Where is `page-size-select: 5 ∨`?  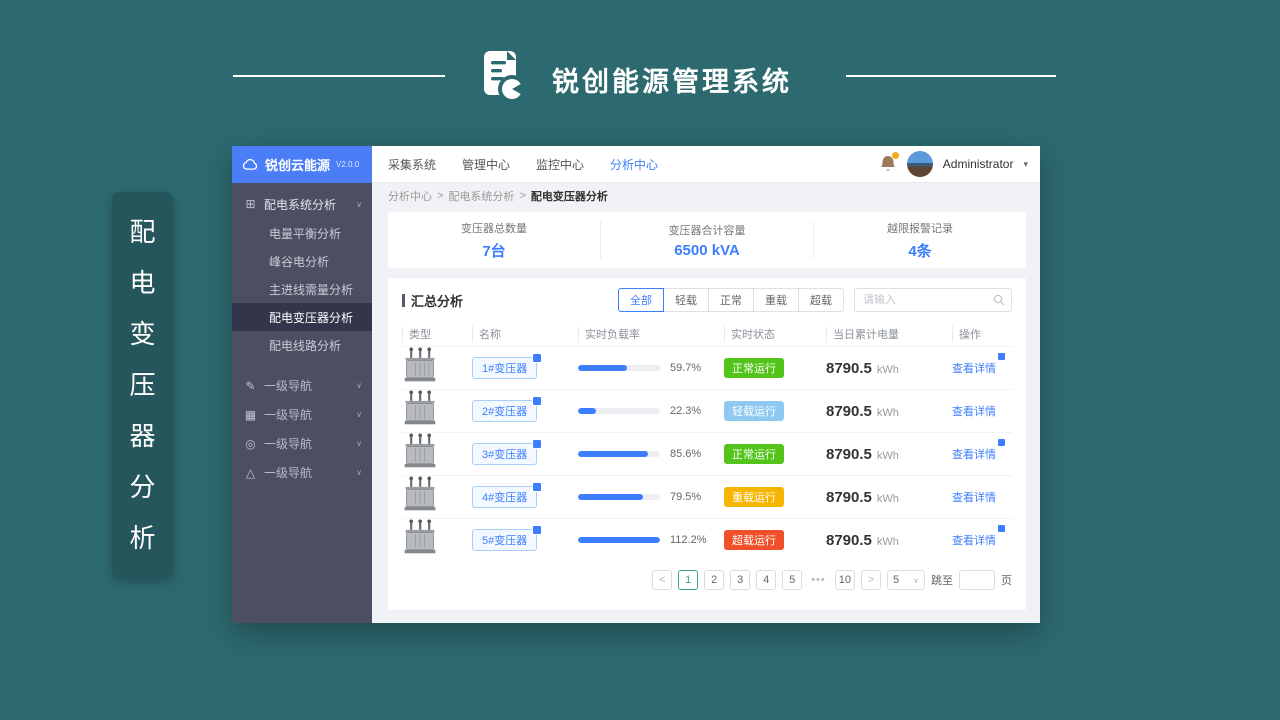
page-size-select: 5 ∨ is located at coordinates (906, 580).